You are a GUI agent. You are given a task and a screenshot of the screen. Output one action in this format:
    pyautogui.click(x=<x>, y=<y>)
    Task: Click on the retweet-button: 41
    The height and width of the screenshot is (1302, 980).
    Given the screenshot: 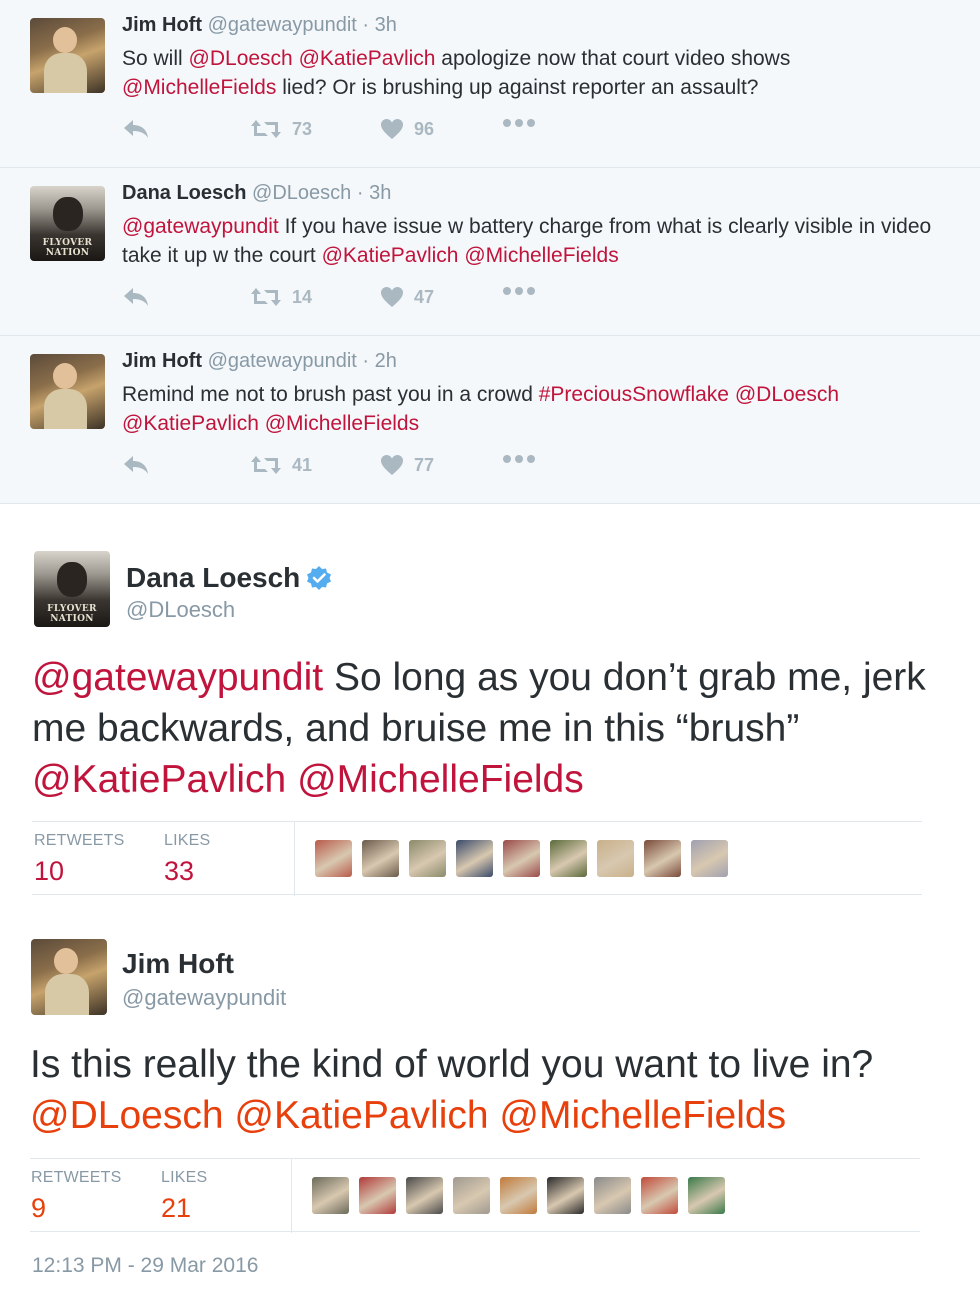 What is the action you would take?
    pyautogui.click(x=281, y=465)
    